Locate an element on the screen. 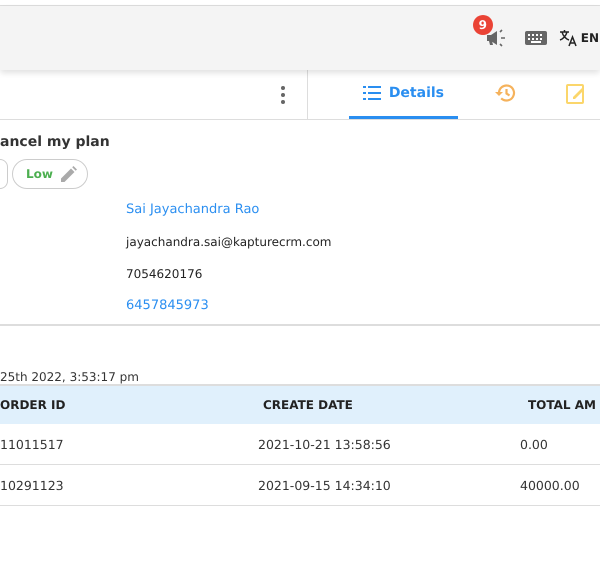 The image size is (600, 576). tab: Details is located at coordinates (403, 94).